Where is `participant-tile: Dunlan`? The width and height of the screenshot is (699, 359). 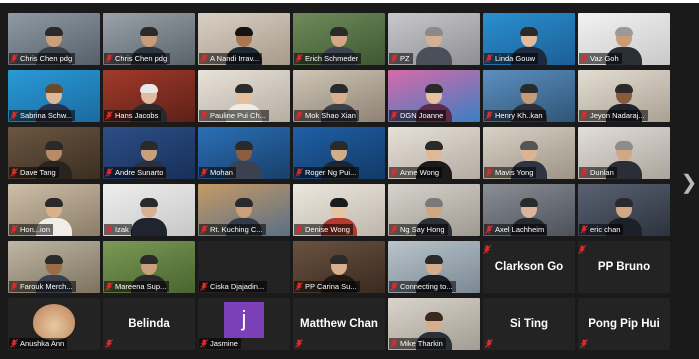
participant-tile: Dunlan is located at coordinates (624, 153).